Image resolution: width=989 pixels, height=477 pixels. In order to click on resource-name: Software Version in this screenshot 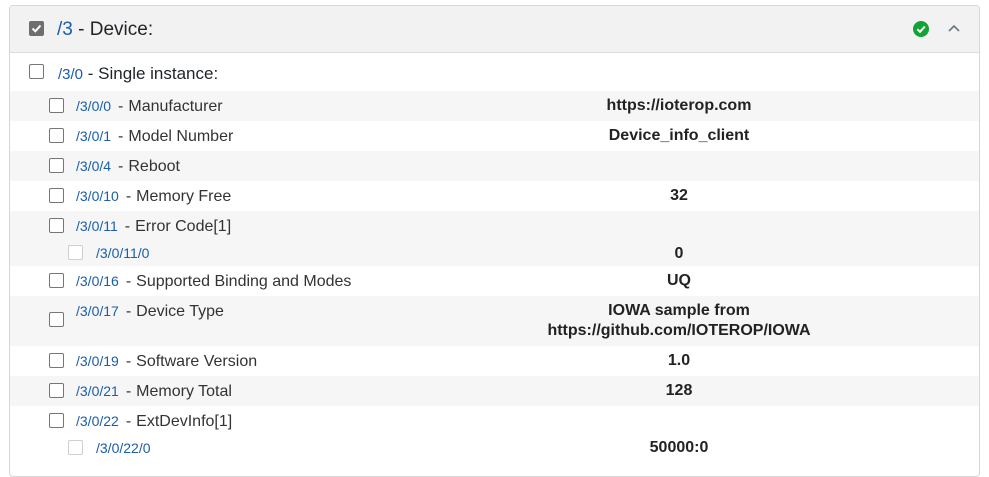, I will do `click(197, 361)`.